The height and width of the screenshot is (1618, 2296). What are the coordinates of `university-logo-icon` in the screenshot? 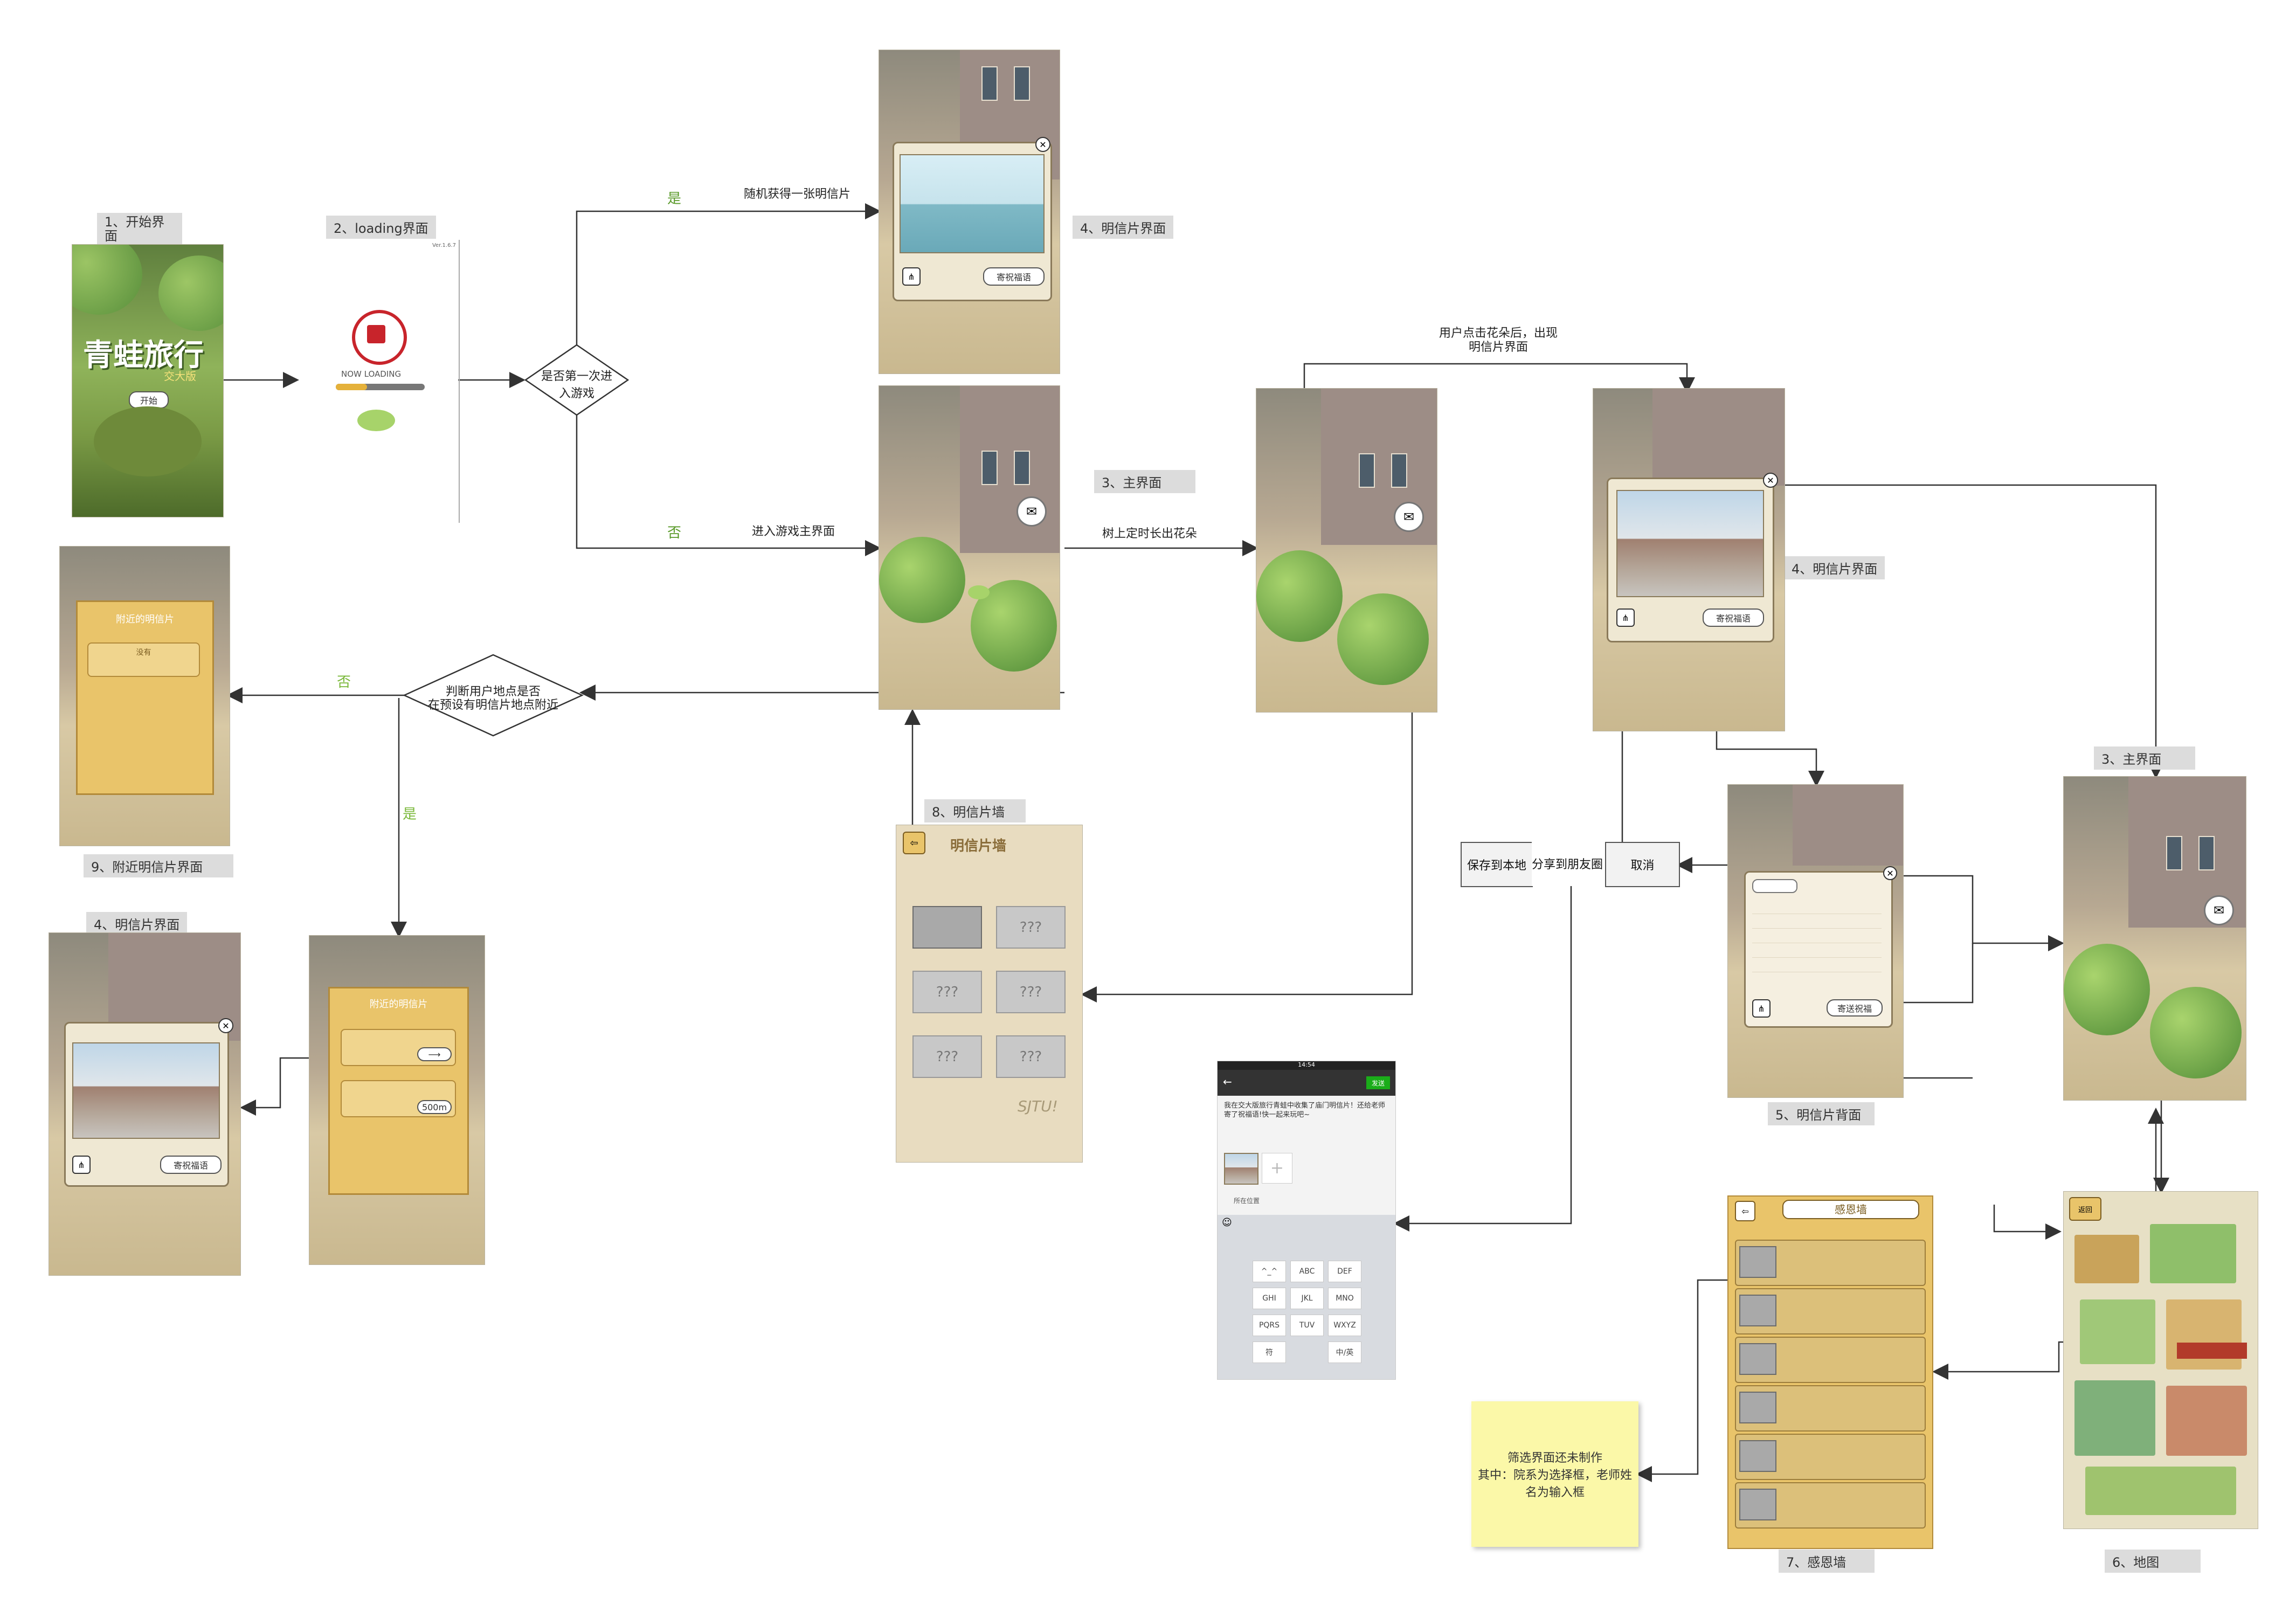 It's located at (379, 338).